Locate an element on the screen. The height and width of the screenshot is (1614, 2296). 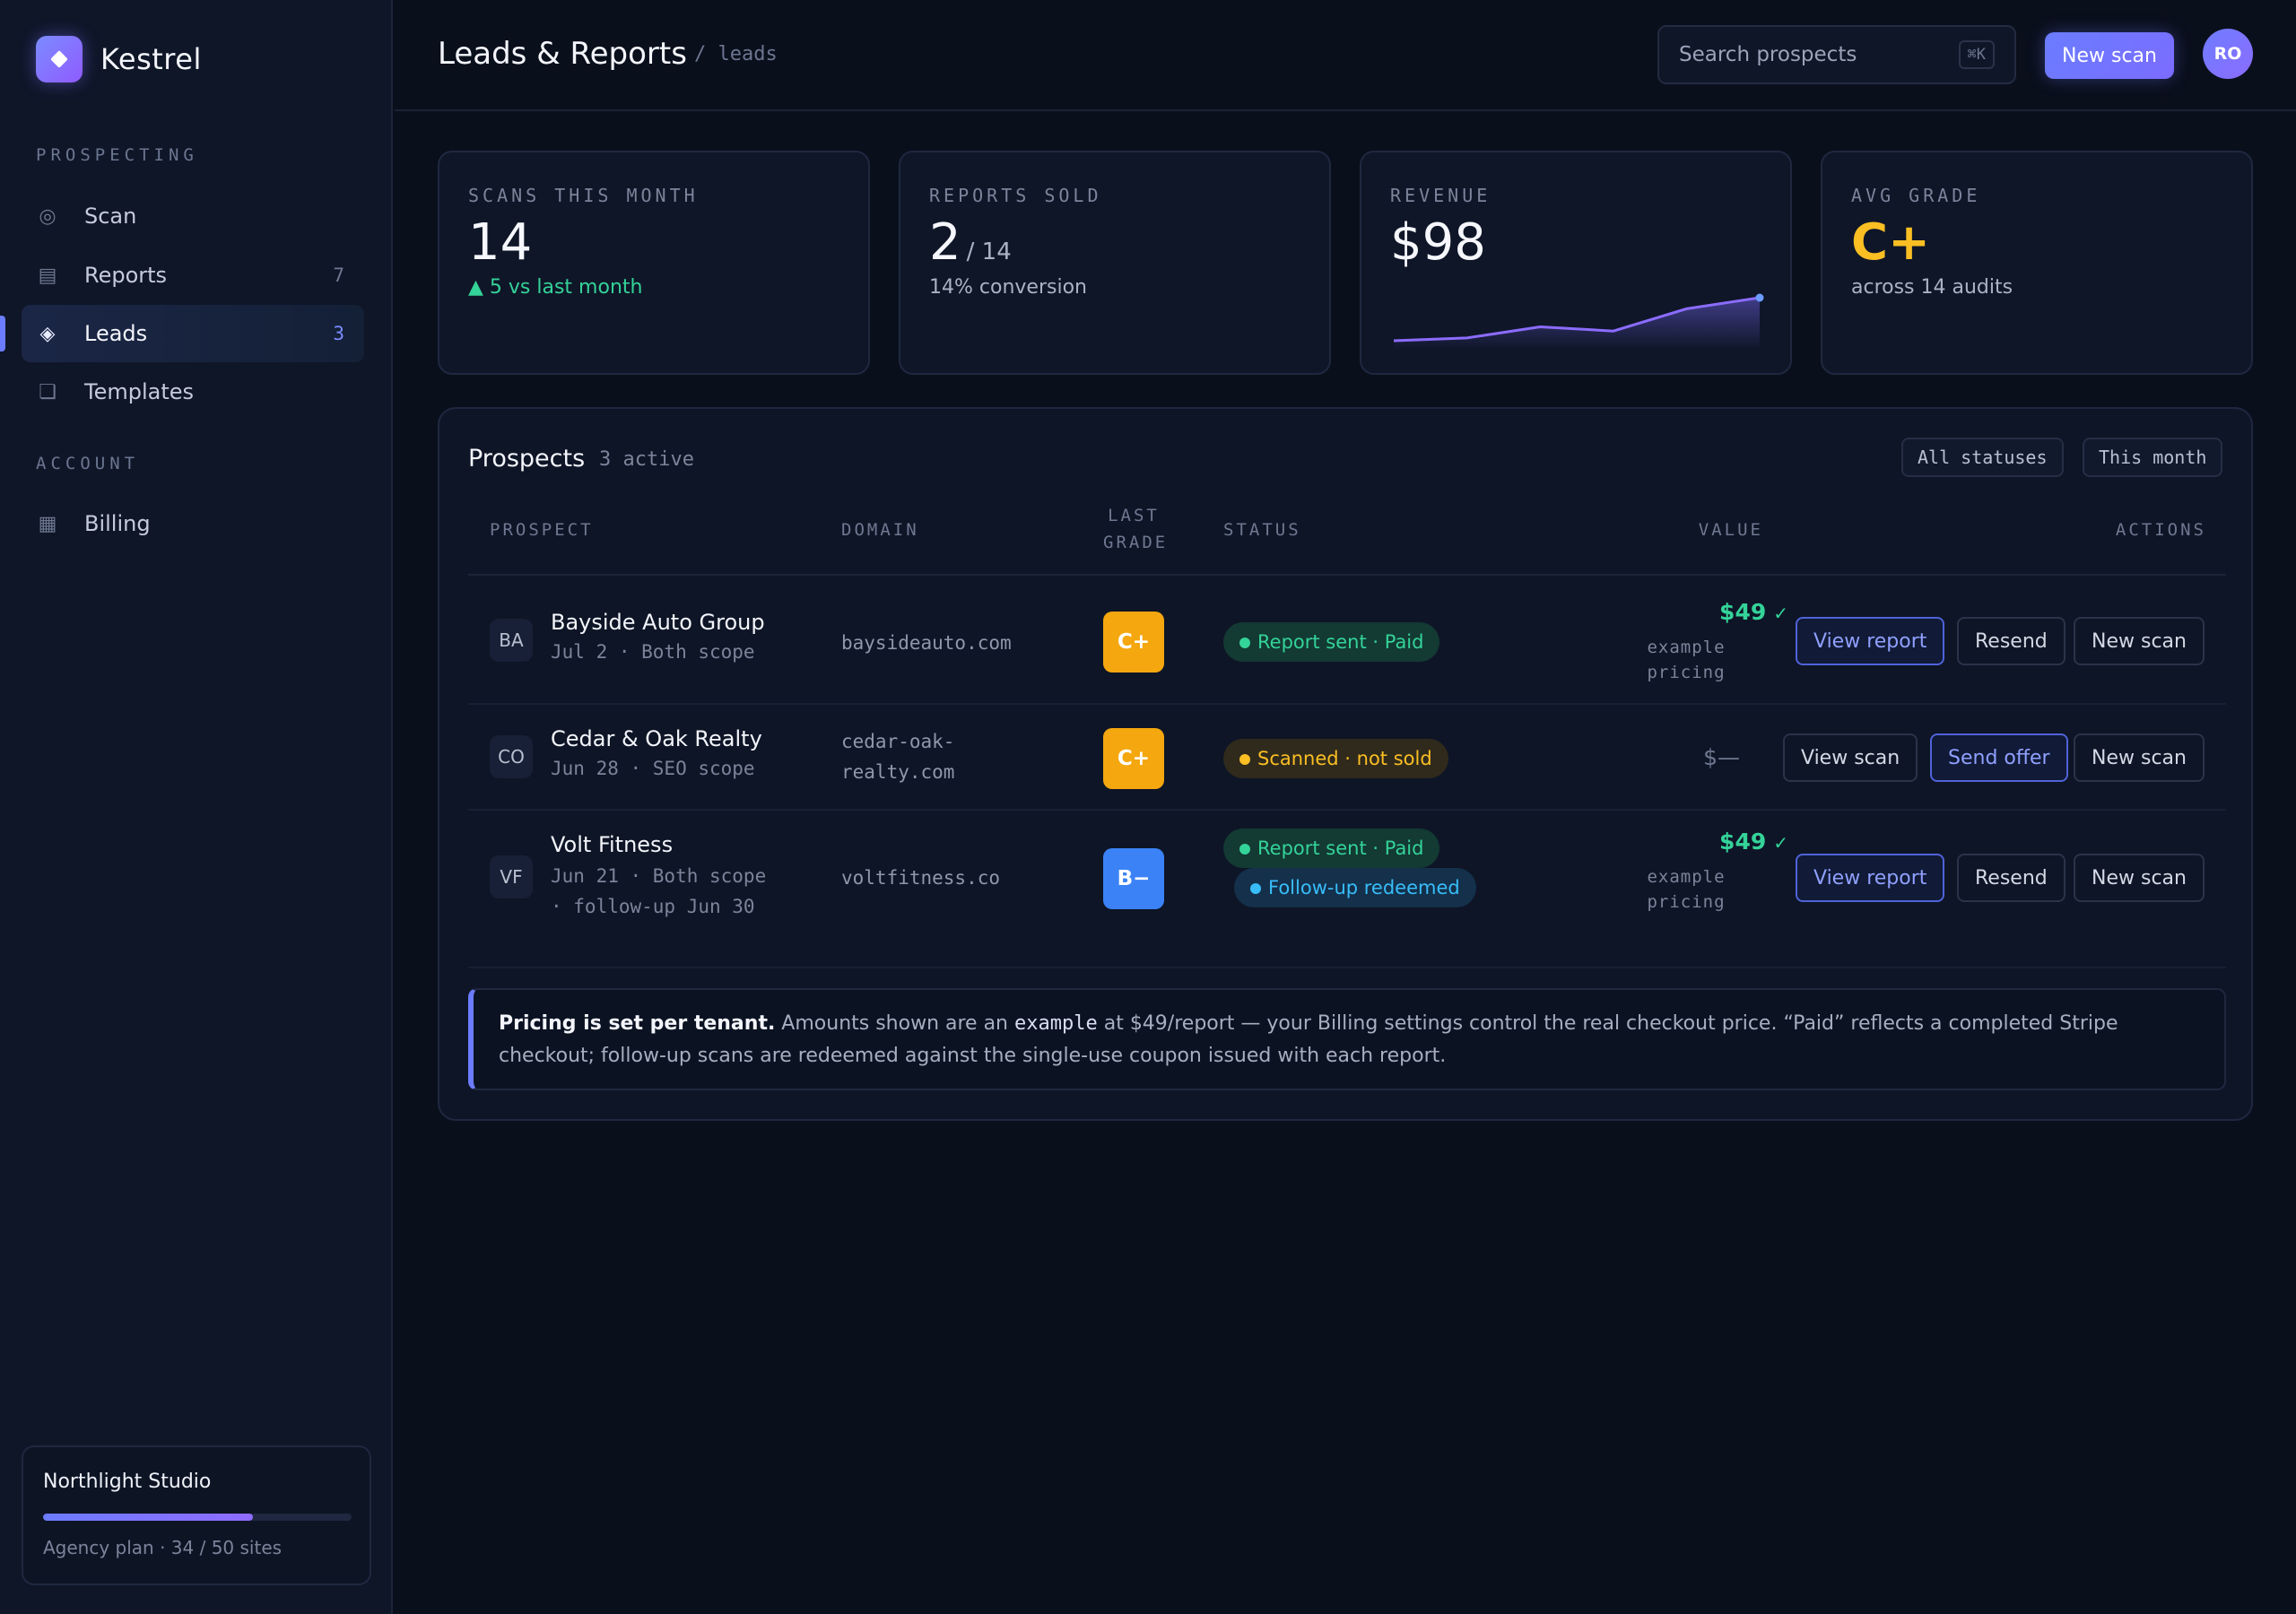
prospect-initials: VF is located at coordinates (511, 876).